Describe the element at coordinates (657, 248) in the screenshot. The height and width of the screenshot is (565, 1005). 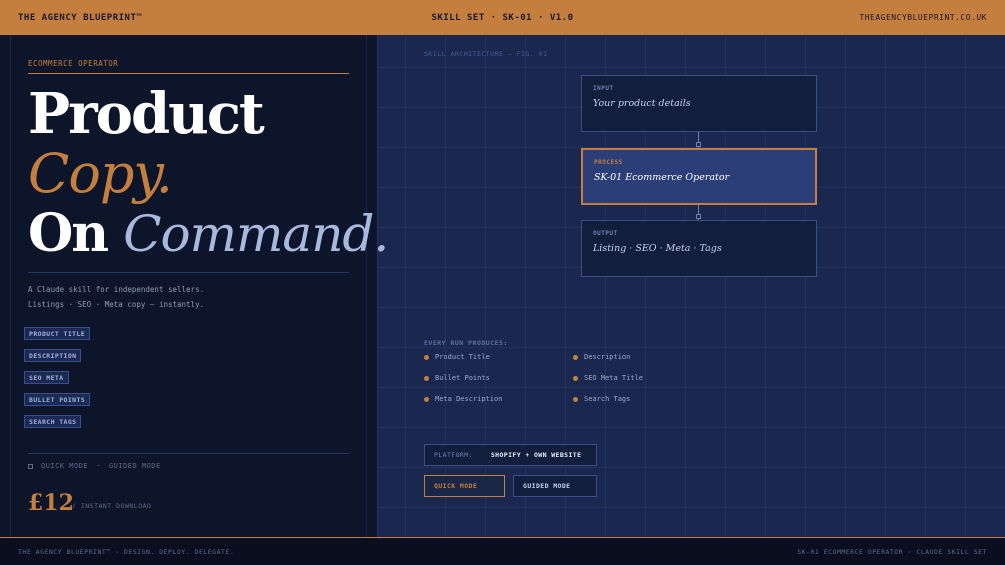
I see `output-node-text: Listing · SEO · Meta · Tags` at that location.